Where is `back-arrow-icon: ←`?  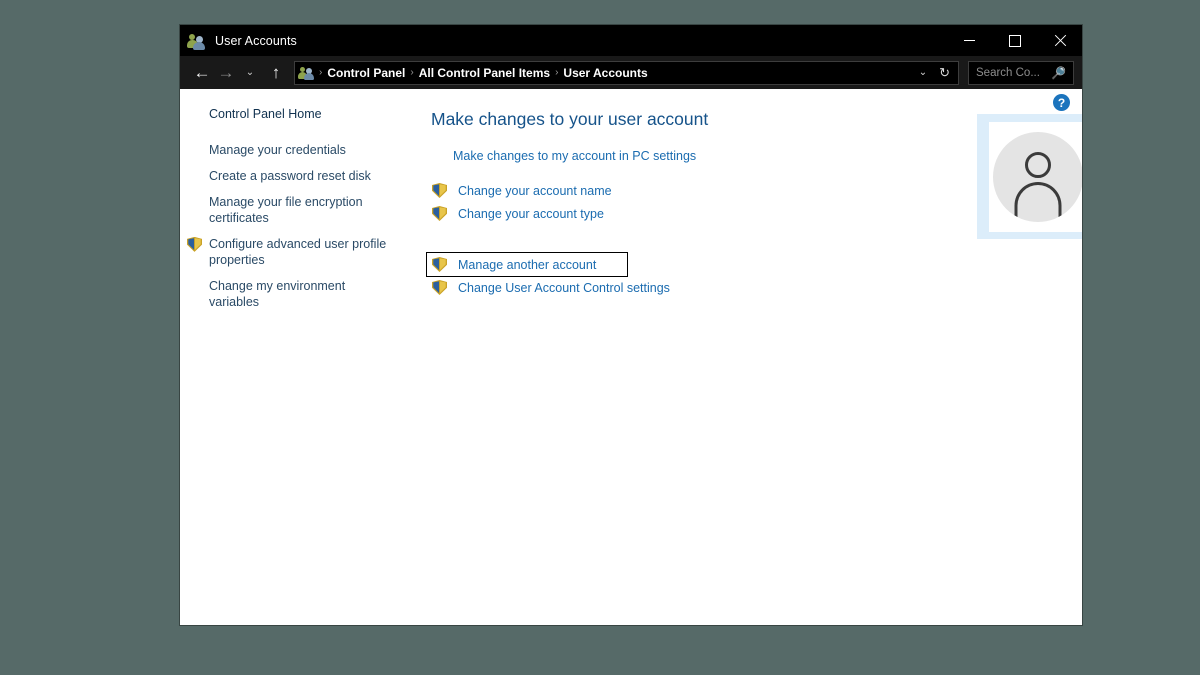
back-arrow-icon: ← is located at coordinates (202, 72).